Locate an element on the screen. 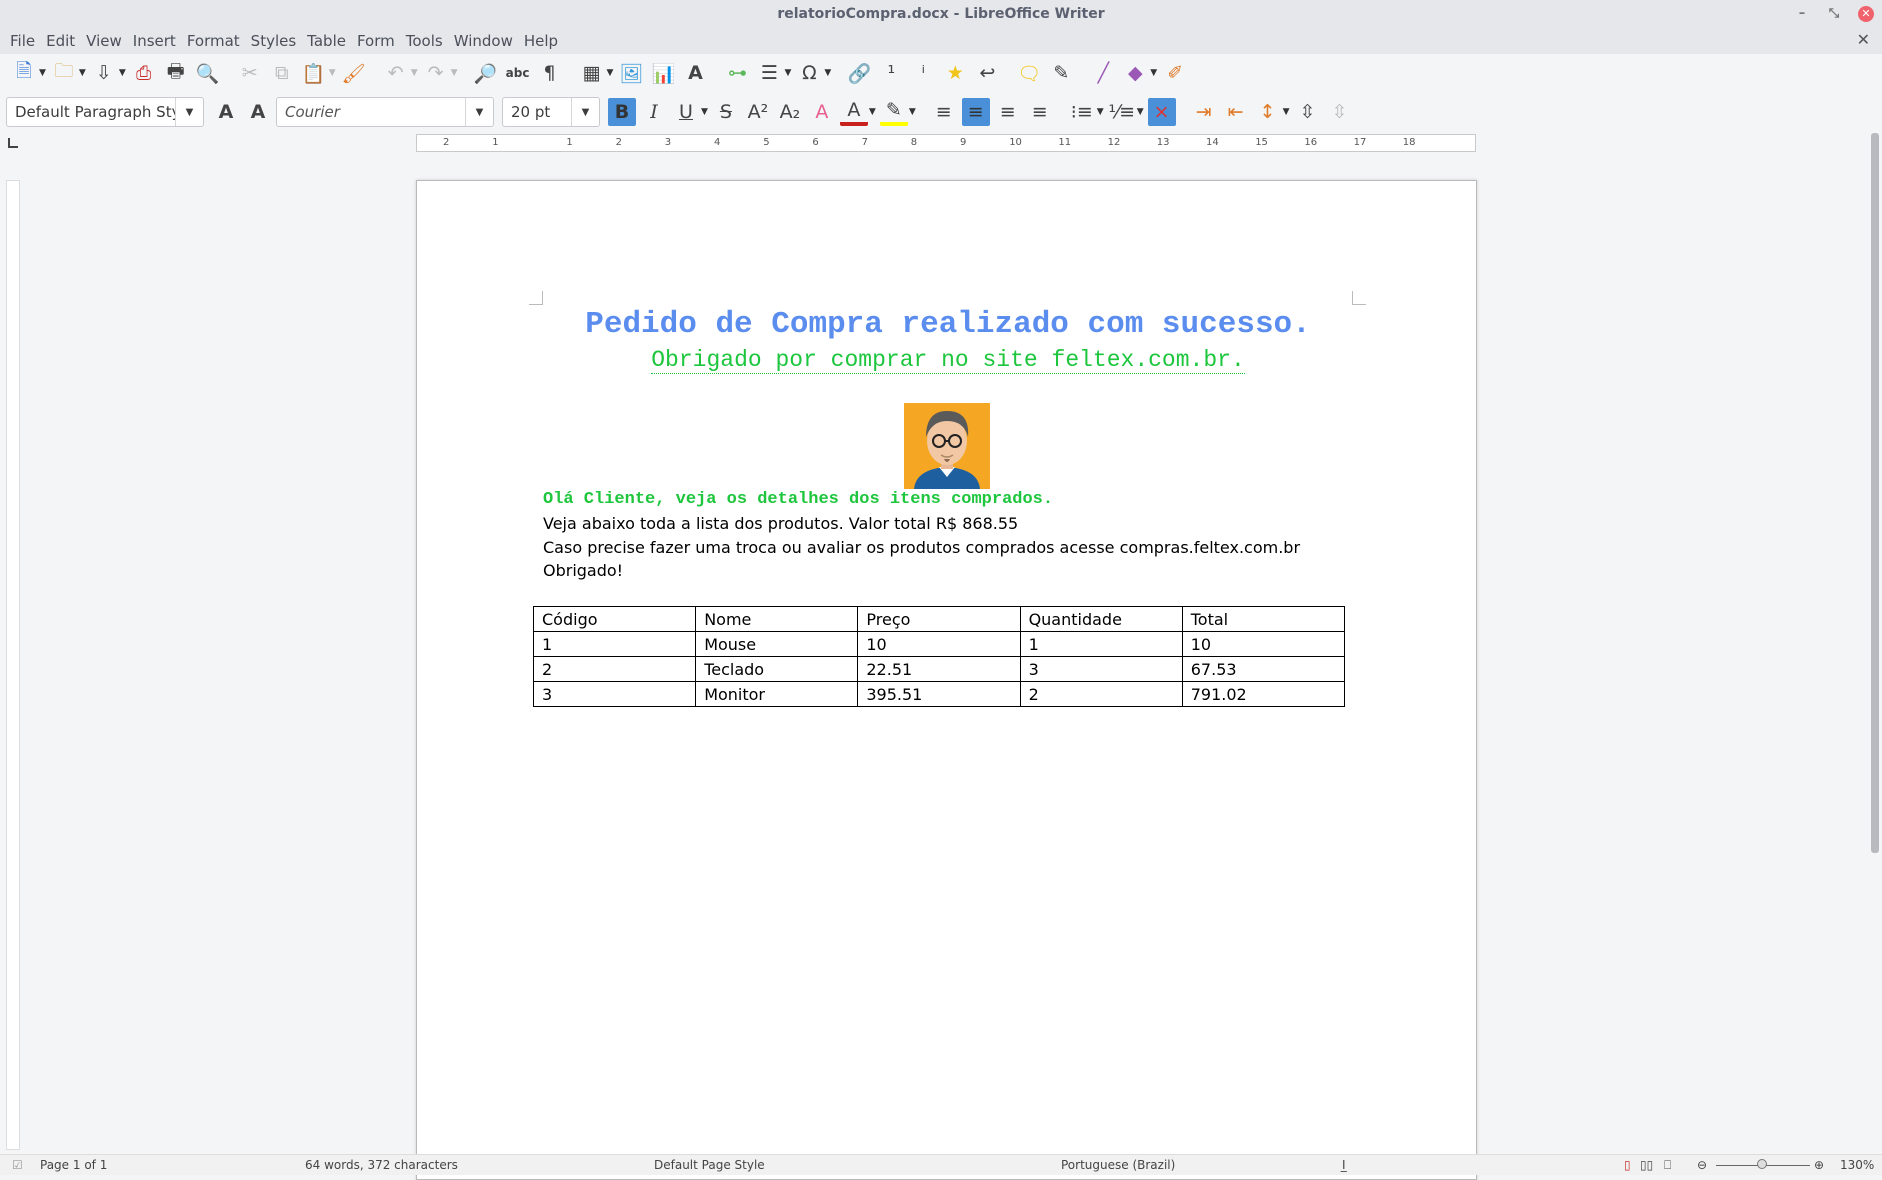 The width and height of the screenshot is (1882, 1180). menu-tools: Tools is located at coordinates (426, 41).